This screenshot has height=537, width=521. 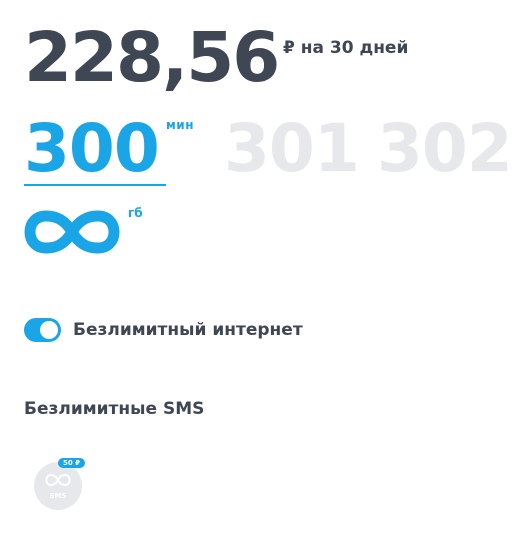 I want to click on minutes-option-300: 300, so click(x=92, y=149).